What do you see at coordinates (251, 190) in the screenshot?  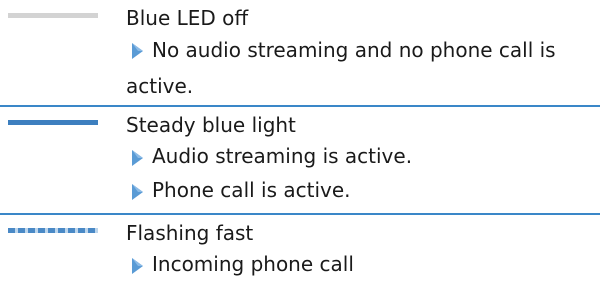 I see `status-item-text: Phone call is active.` at bounding box center [251, 190].